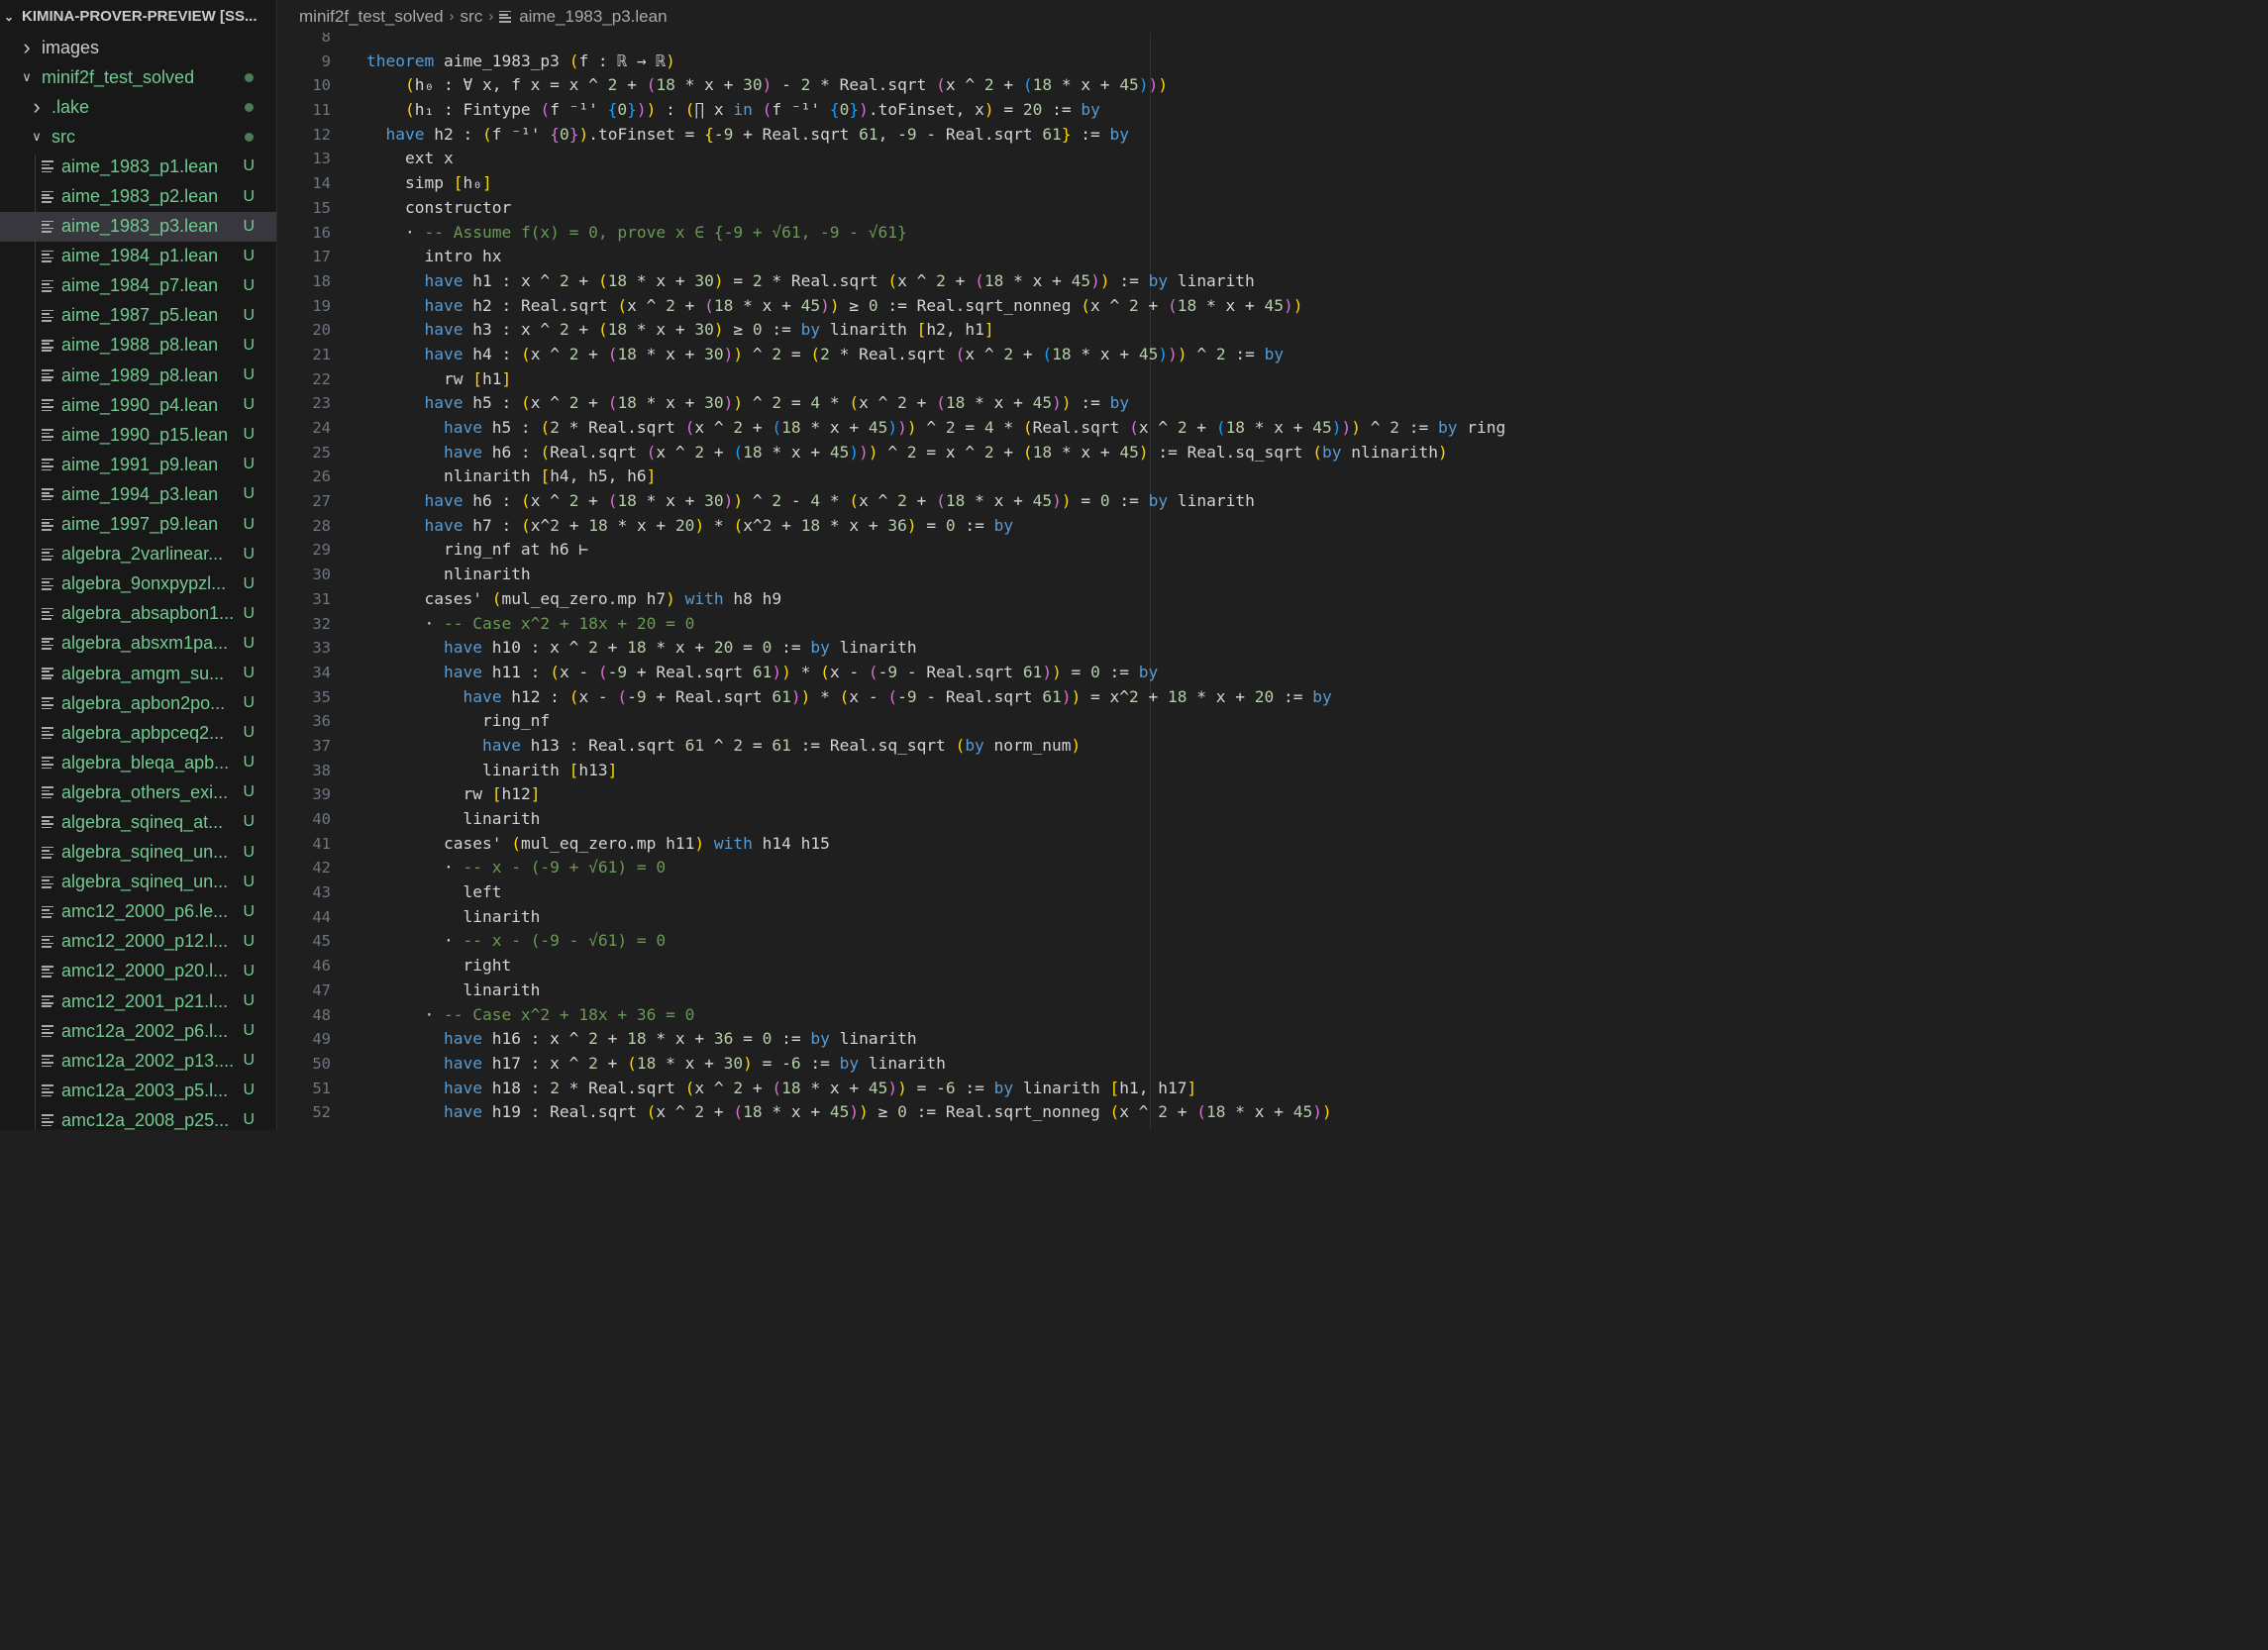  Describe the element at coordinates (138, 554) in the screenshot. I see `file-item: algebra_2varlinear... U` at that location.